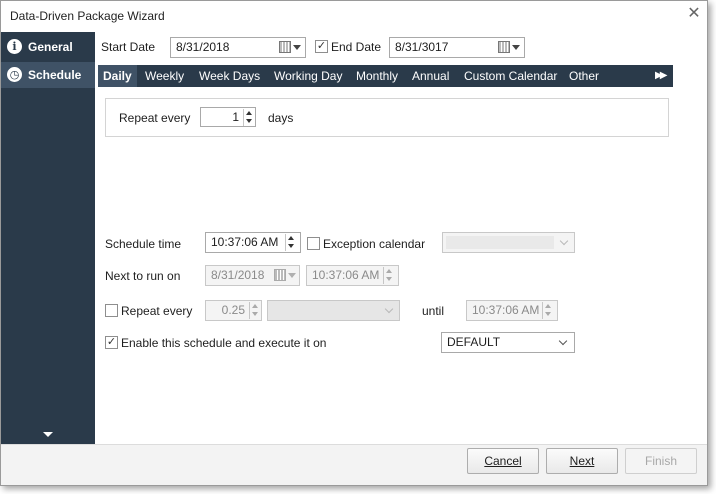  What do you see at coordinates (111, 310) in the screenshot?
I see `repeat-every-checkbox` at bounding box center [111, 310].